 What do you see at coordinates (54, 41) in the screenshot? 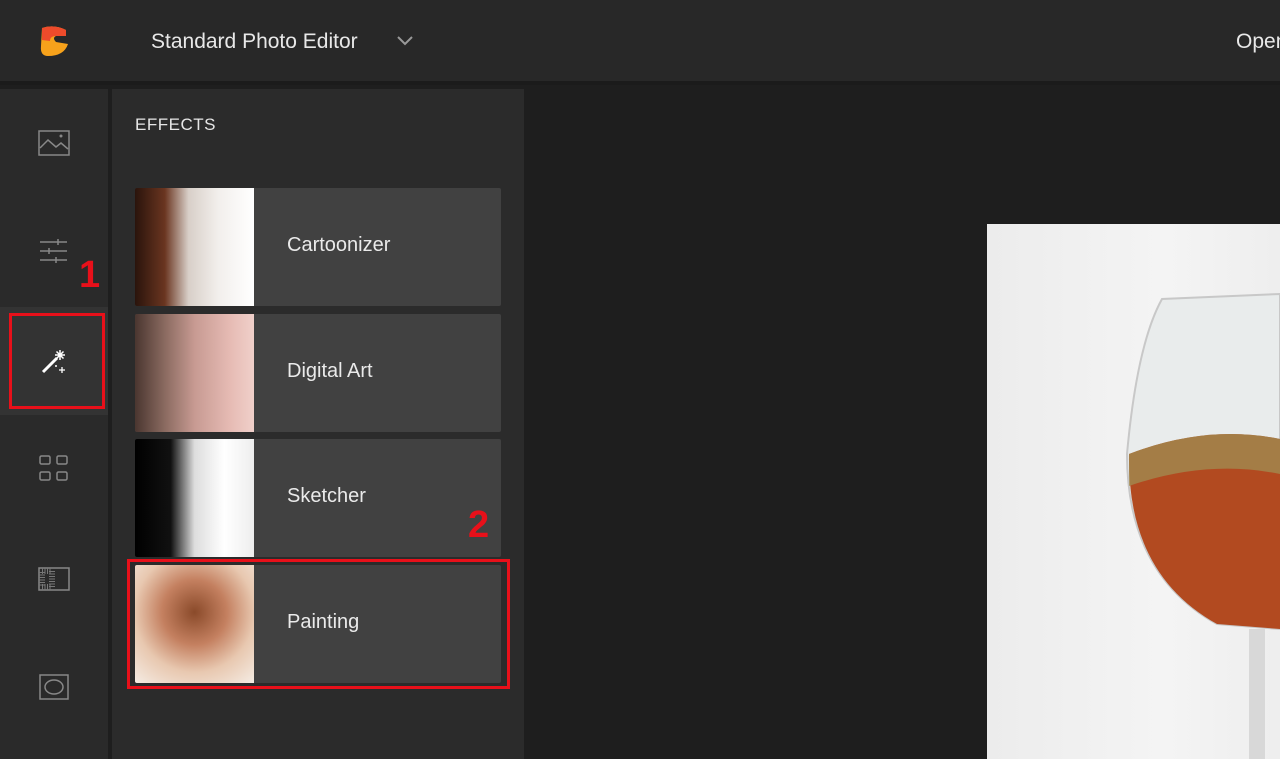
I see `app-logo` at bounding box center [54, 41].